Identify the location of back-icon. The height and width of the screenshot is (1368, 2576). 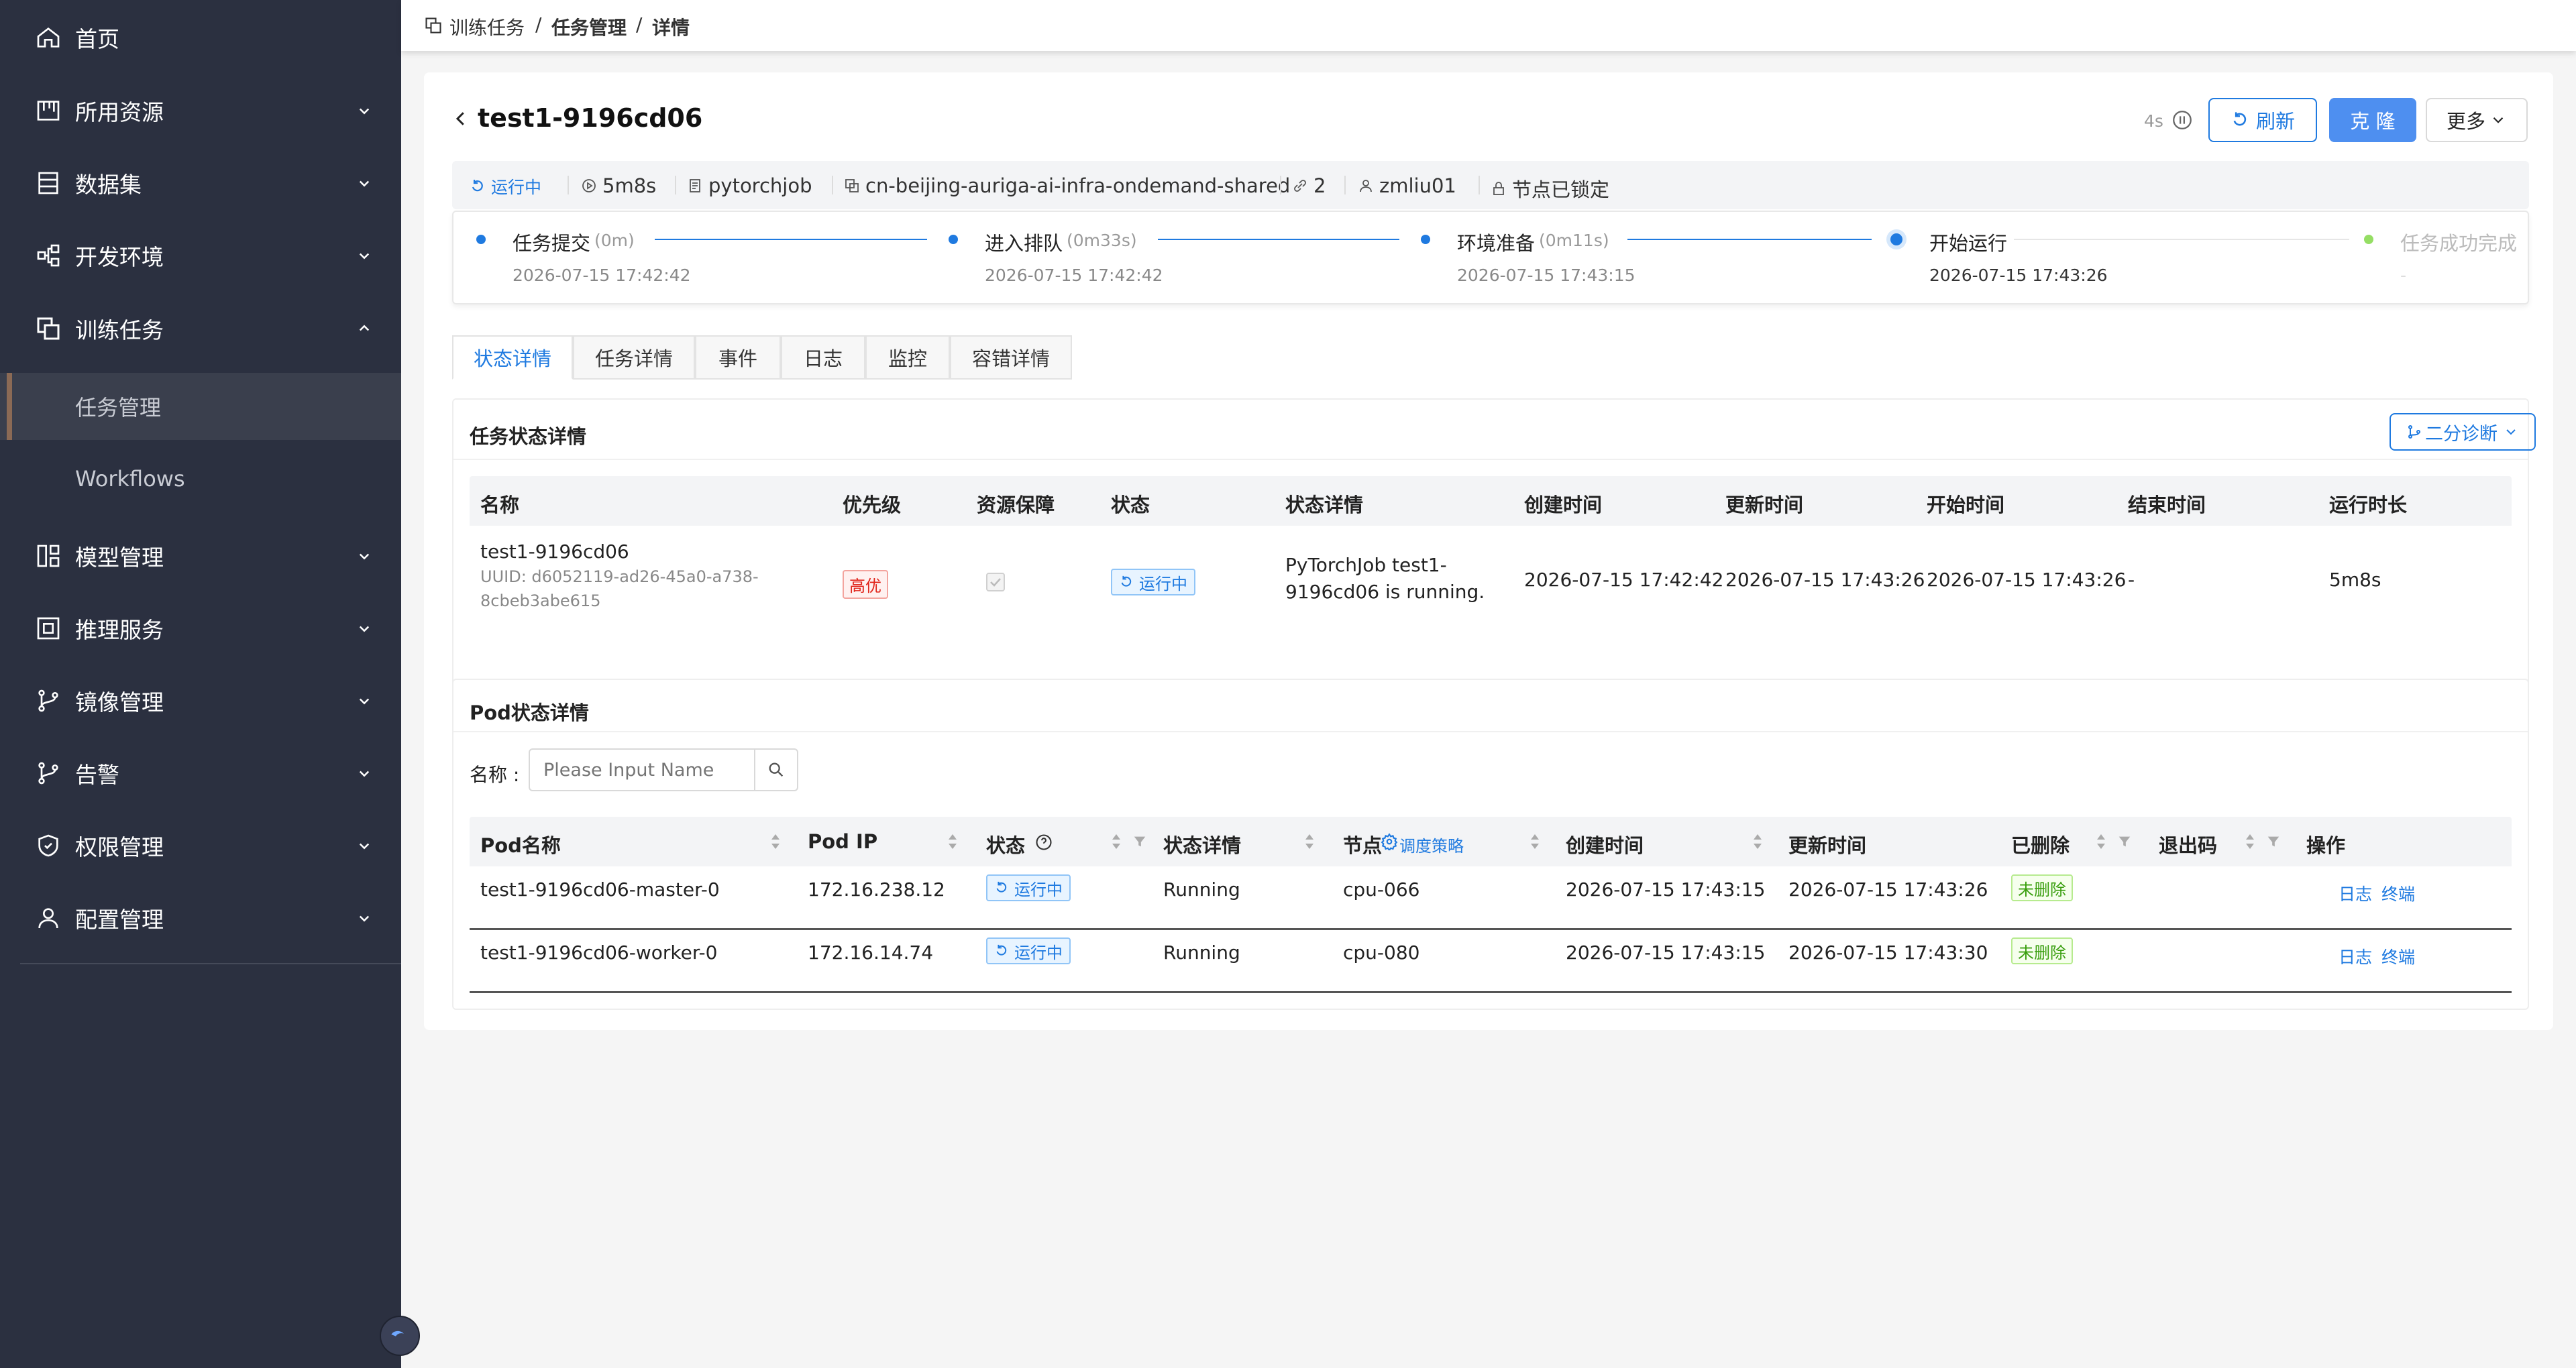
(461, 119).